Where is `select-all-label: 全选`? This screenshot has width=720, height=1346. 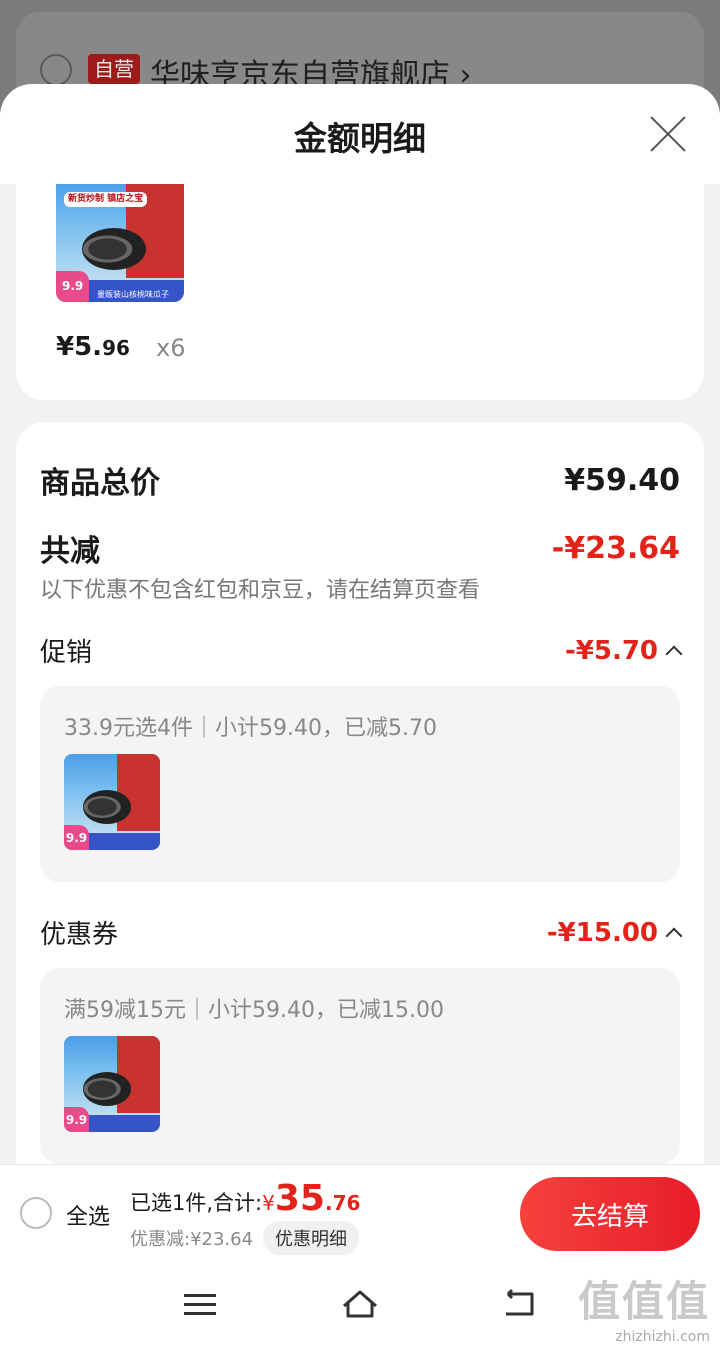
select-all-label: 全选 is located at coordinates (88, 1215).